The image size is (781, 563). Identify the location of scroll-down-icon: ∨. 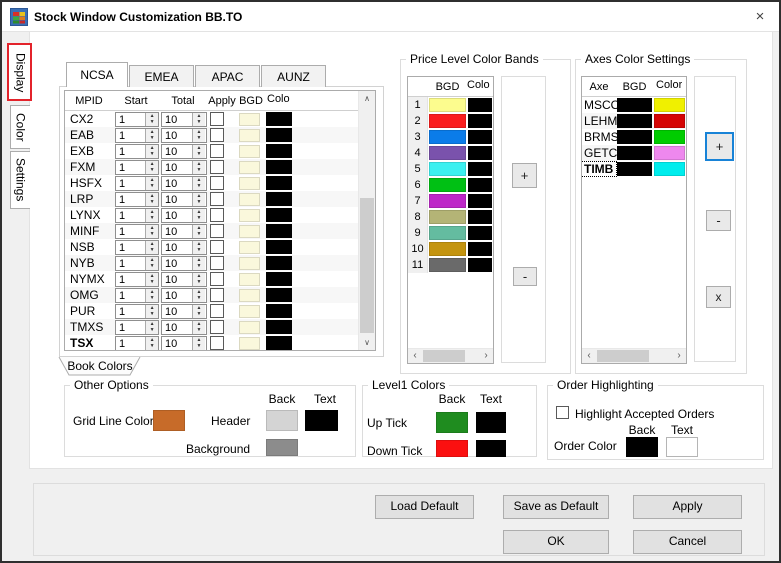
(367, 342).